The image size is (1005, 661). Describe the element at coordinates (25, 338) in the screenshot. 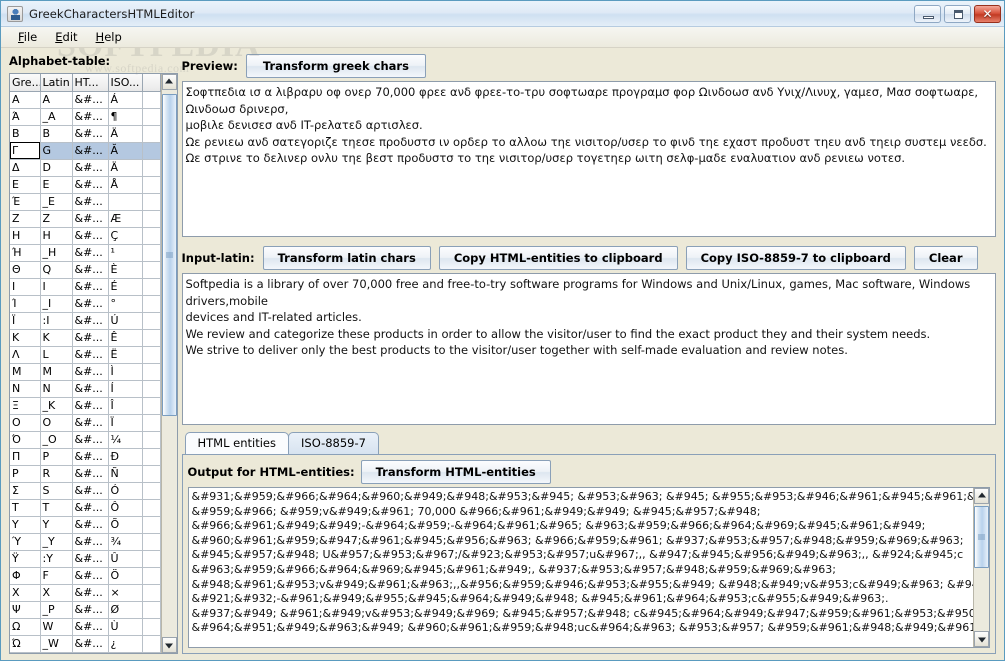

I see `cell-greek: Κ` at that location.